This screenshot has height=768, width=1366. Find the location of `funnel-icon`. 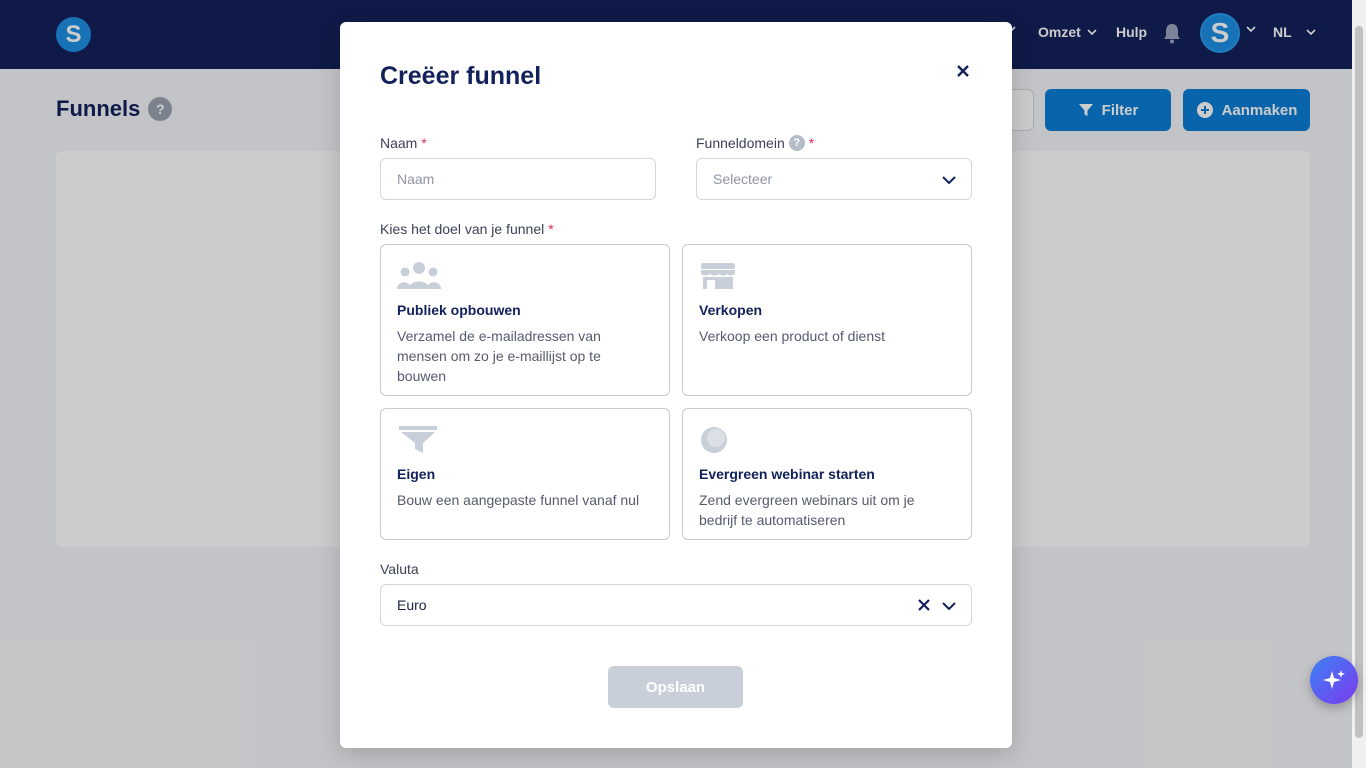

funnel-icon is located at coordinates (418, 439).